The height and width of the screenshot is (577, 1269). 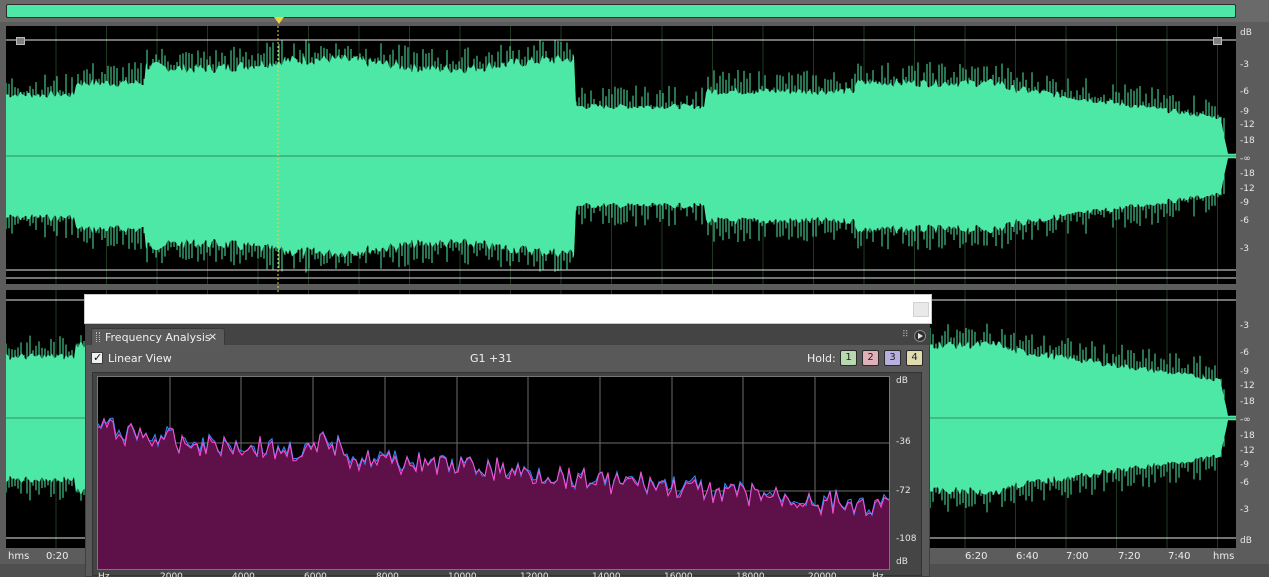 What do you see at coordinates (848, 358) in the screenshot?
I see `hold-button-1: 1` at bounding box center [848, 358].